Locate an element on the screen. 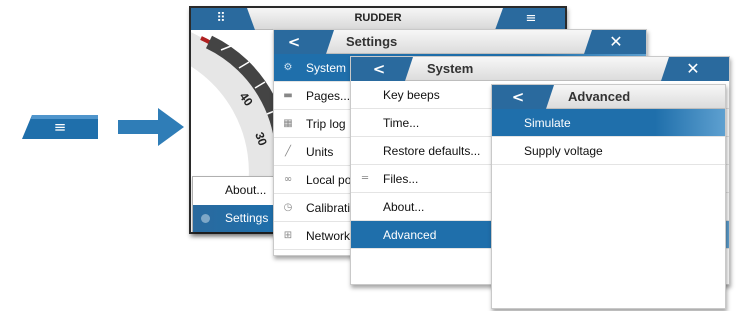 The image size is (737, 311). context-menu-item-settings: Settings is located at coordinates (233, 218).